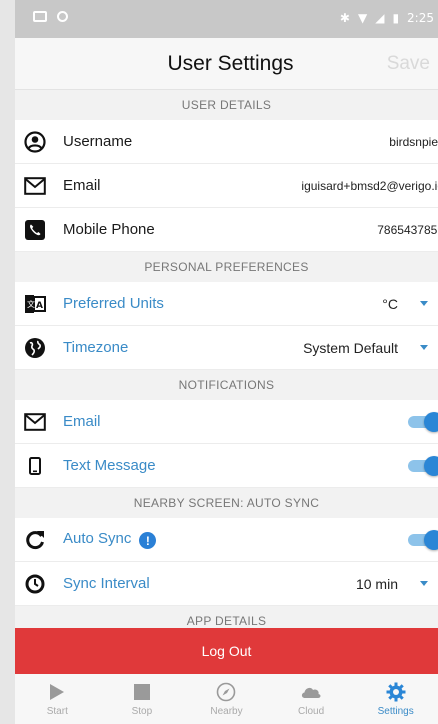  I want to click on section-header-auto-sync: NEARBY SCREEN: AUTO SYNC, so click(226, 503).